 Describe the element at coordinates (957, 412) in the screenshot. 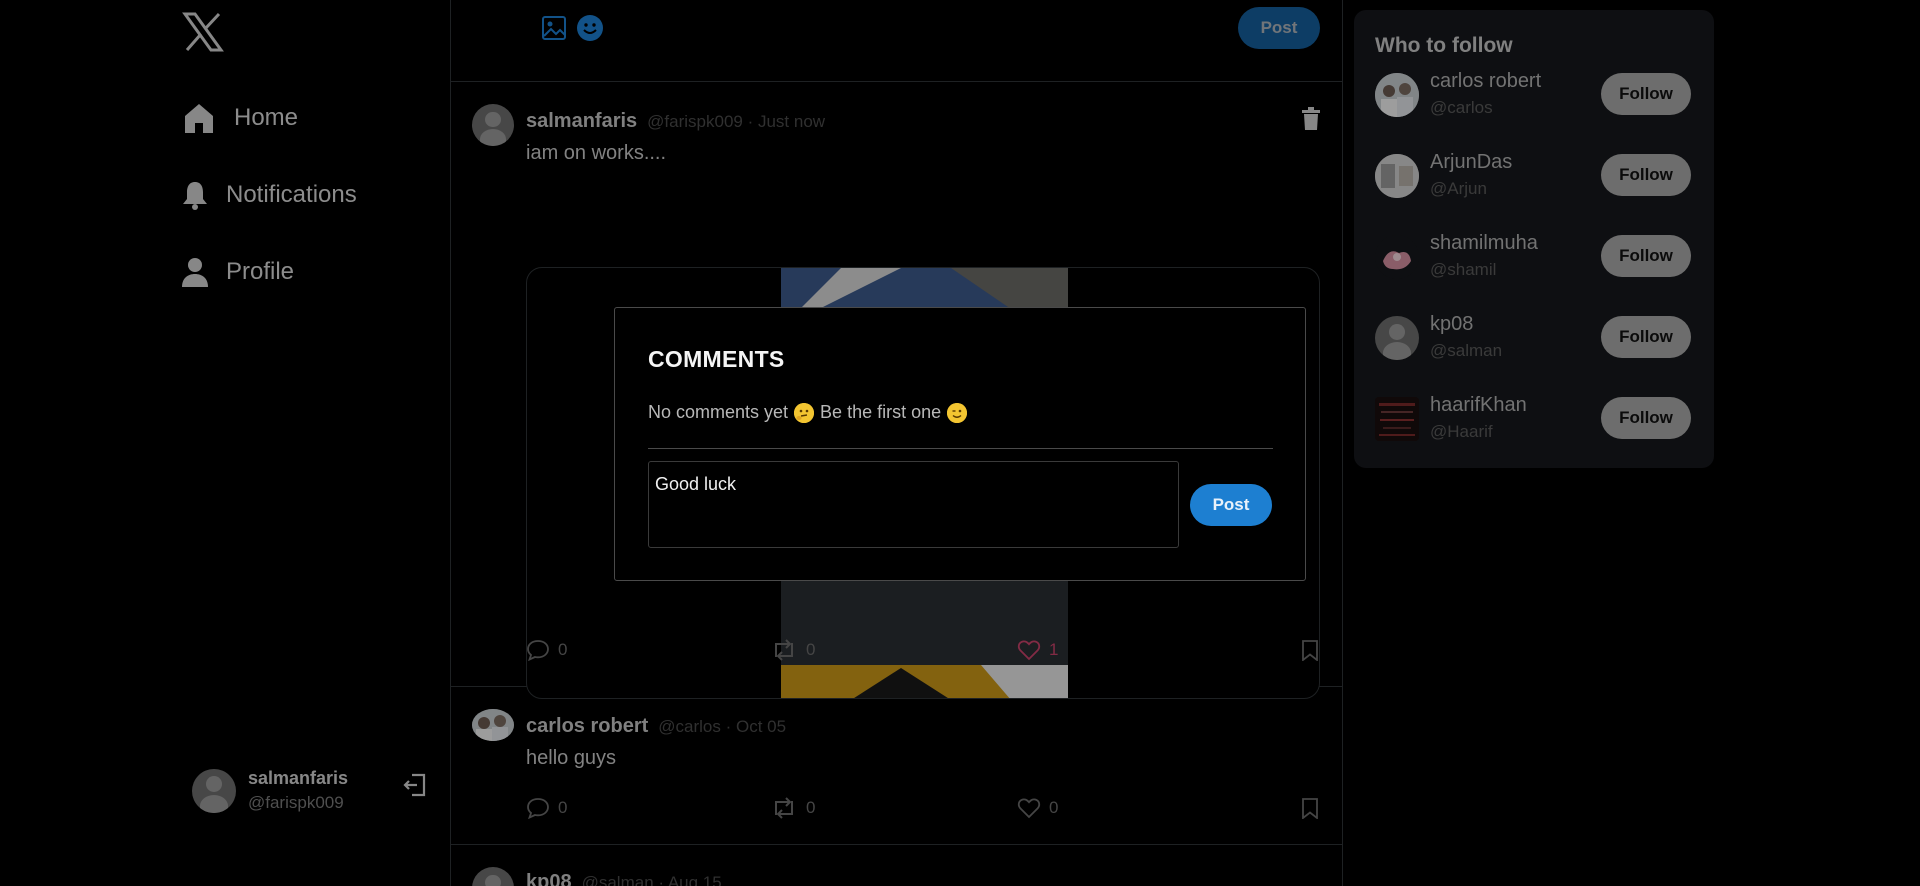

I see `wink-emoji-icon` at that location.